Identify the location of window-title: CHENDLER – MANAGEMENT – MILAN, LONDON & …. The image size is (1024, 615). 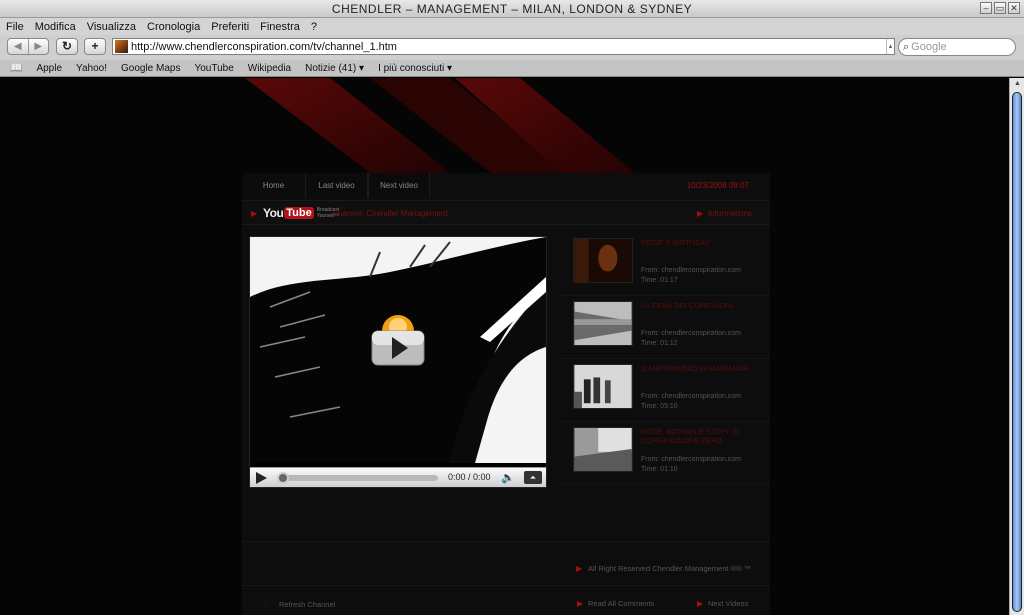
(512, 9).